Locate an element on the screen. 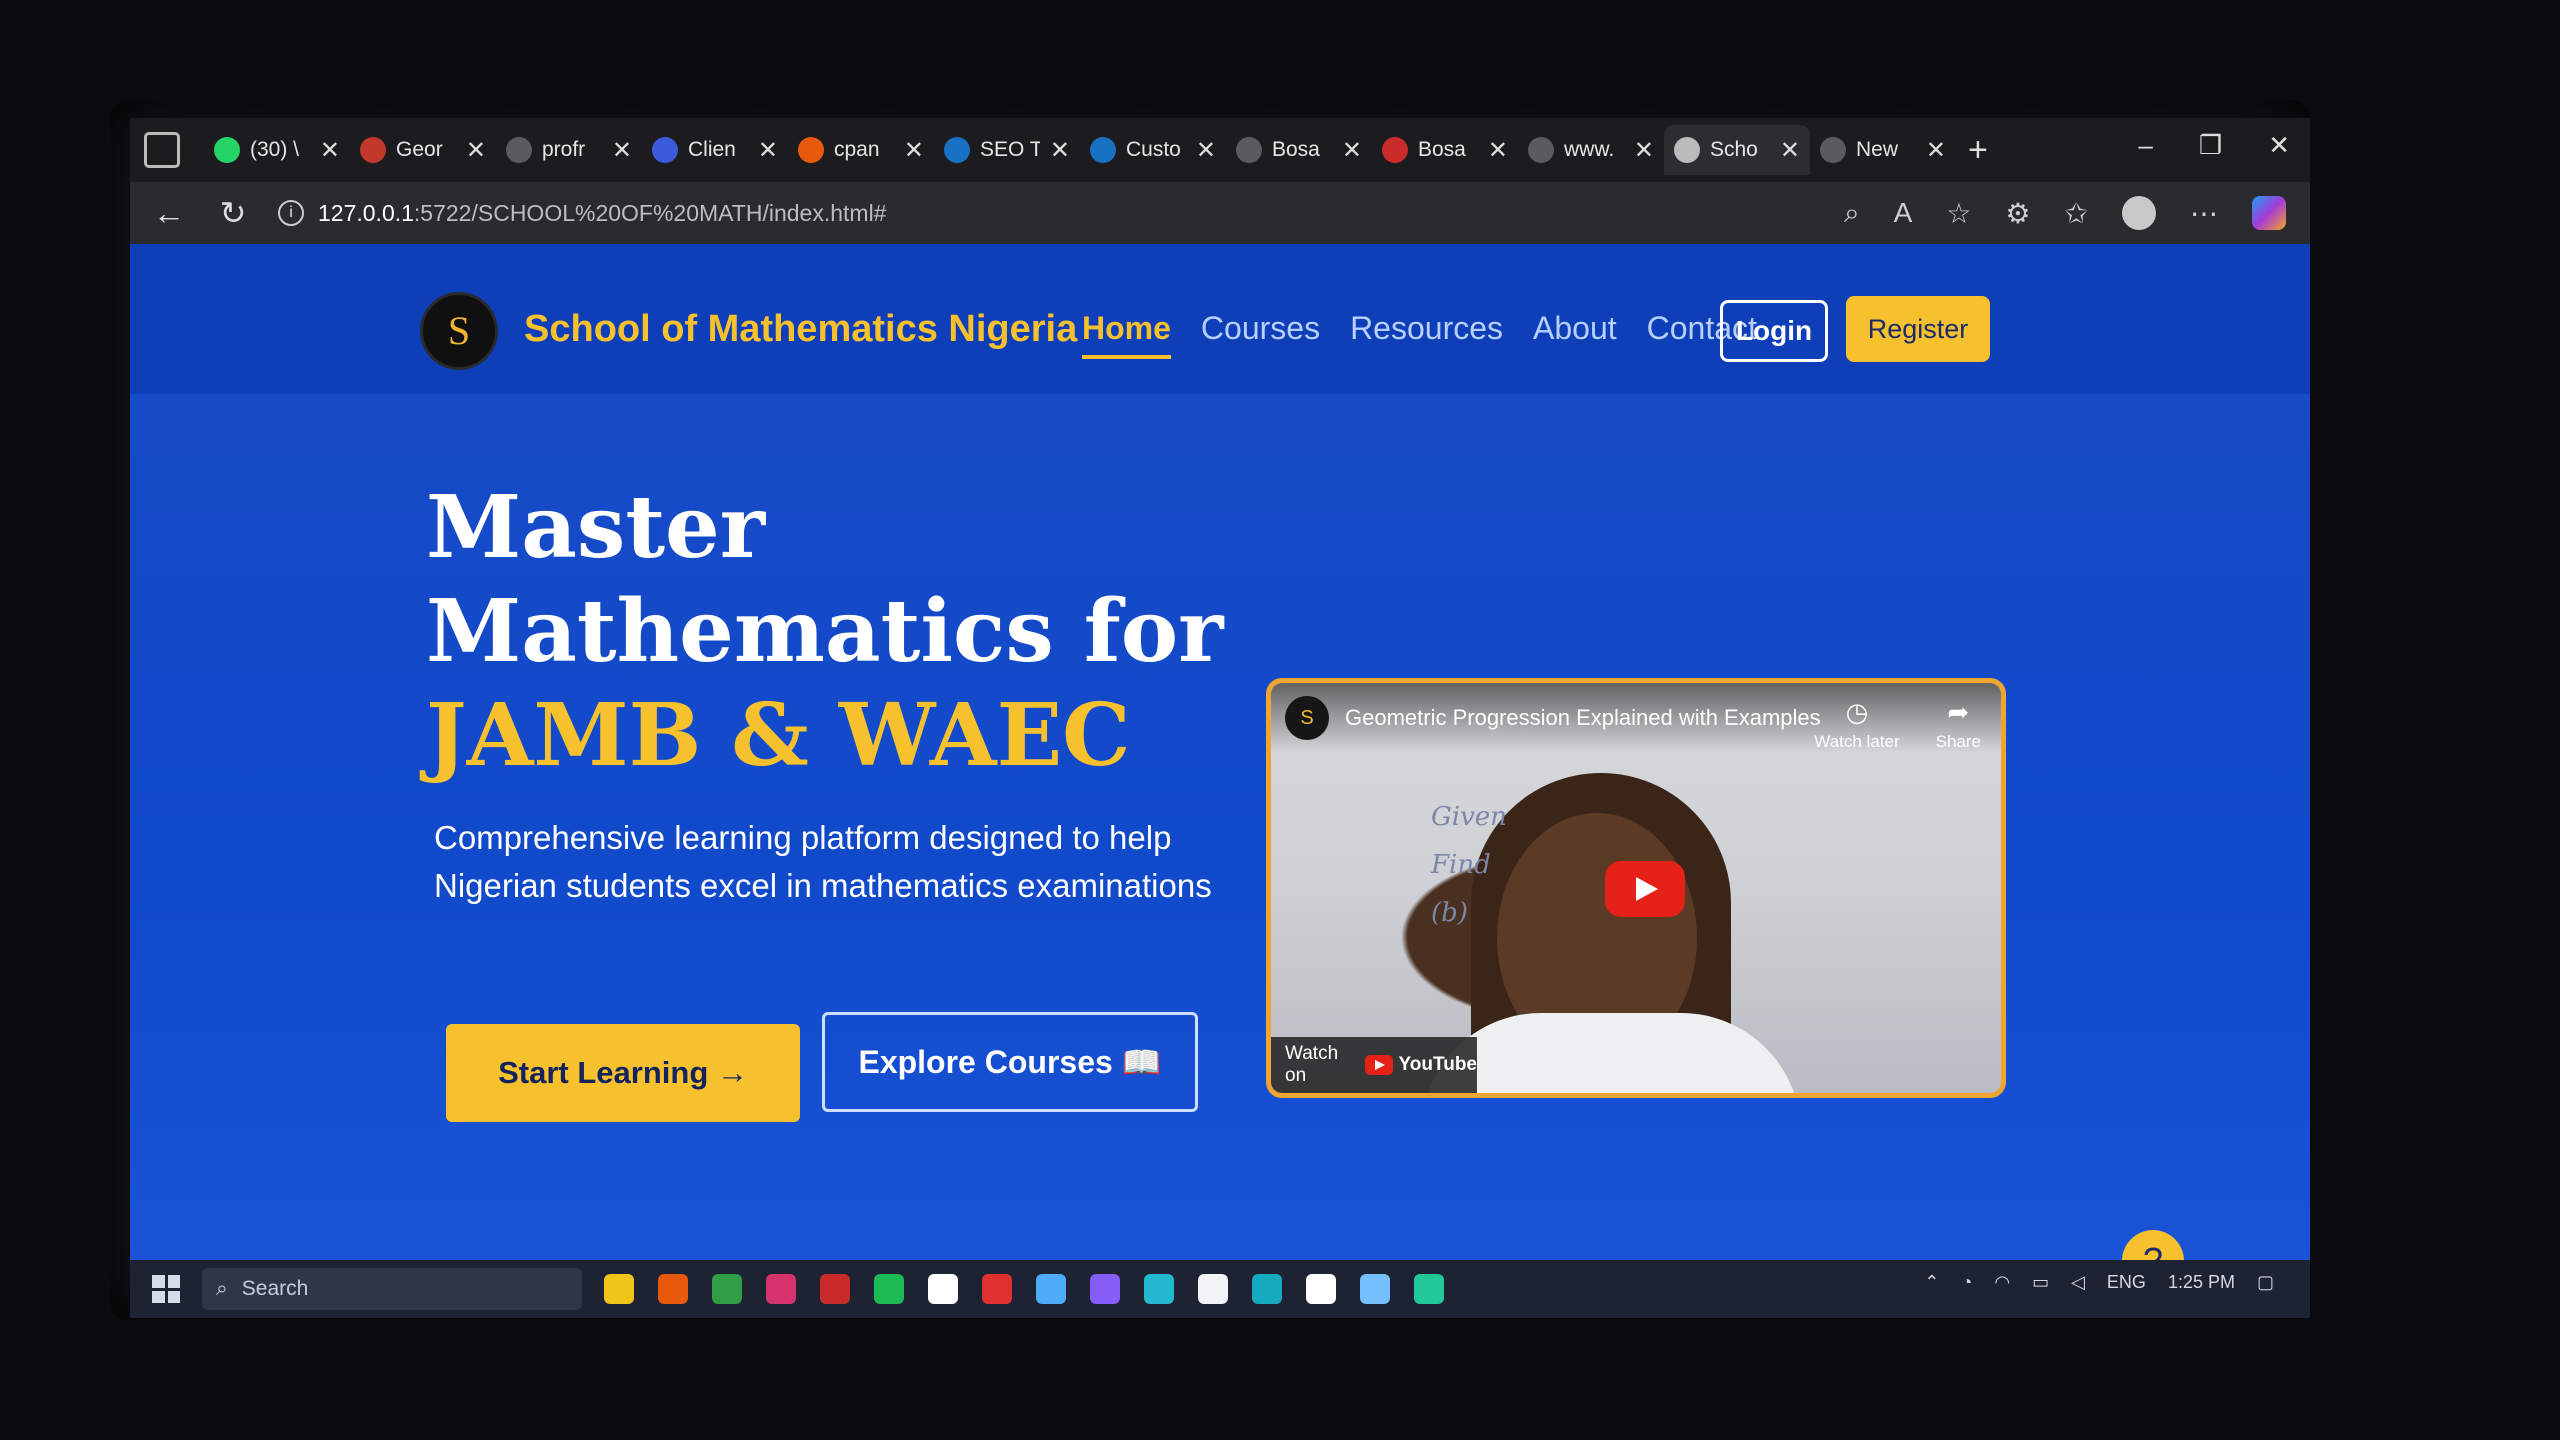 The height and width of the screenshot is (1440, 2560). new-tab-button: + is located at coordinates (1978, 150).